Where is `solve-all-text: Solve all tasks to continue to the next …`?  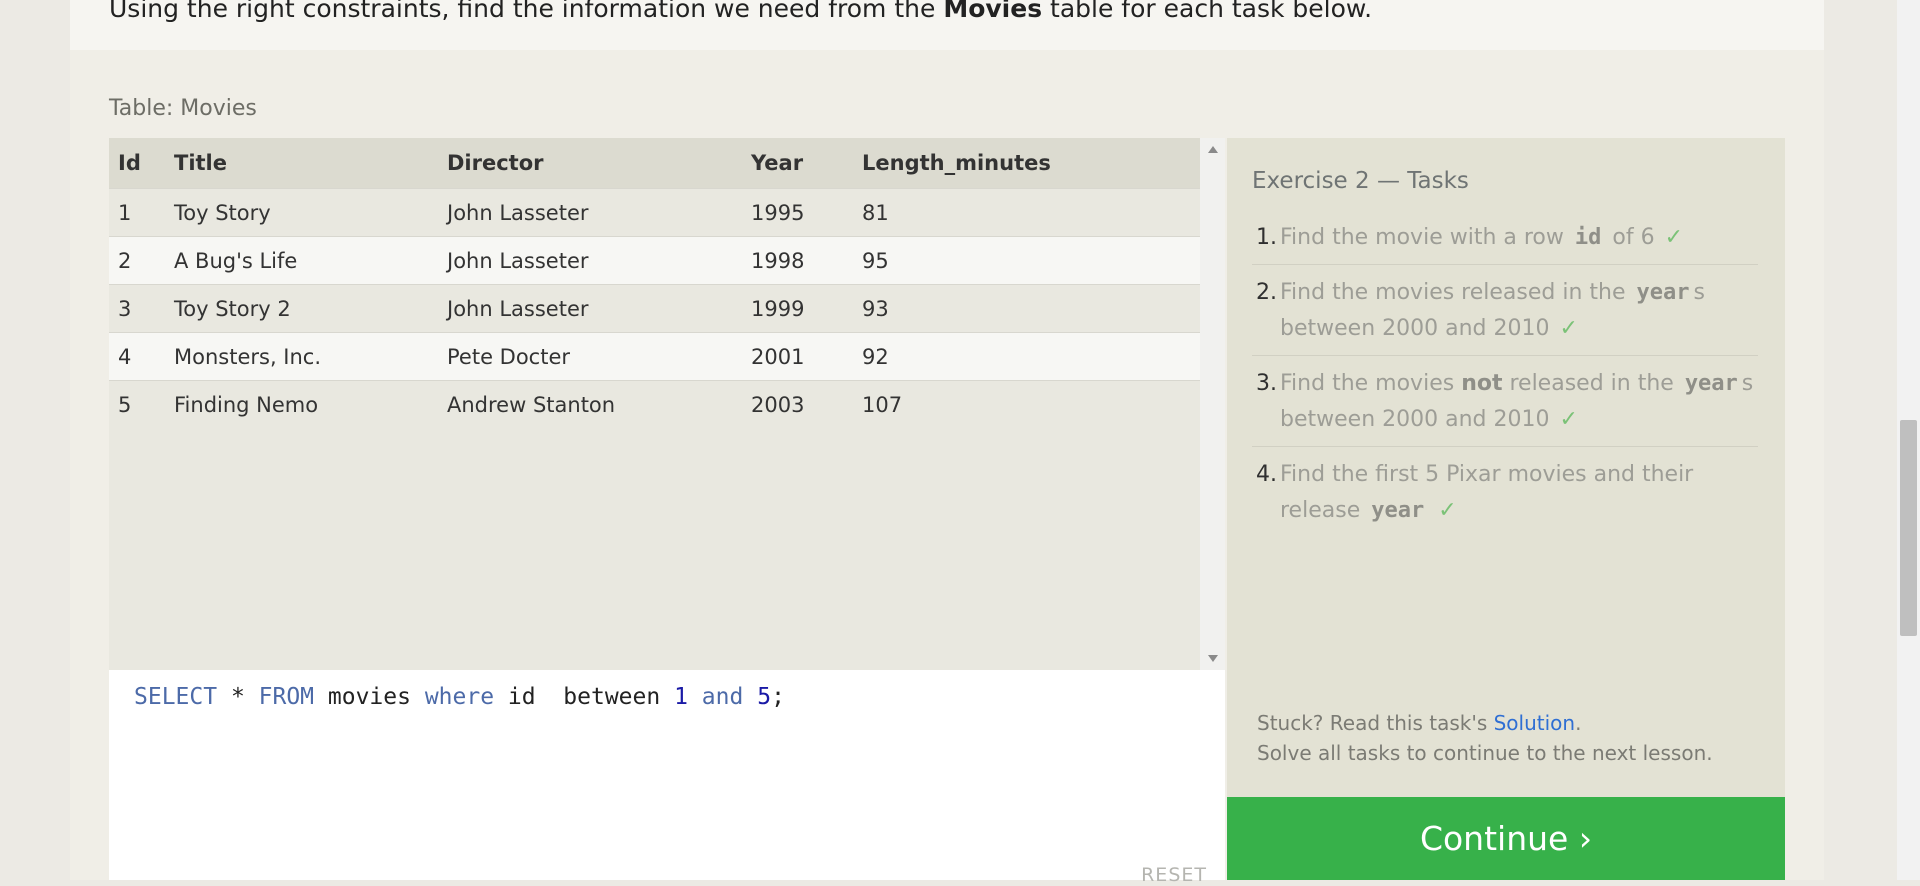
solve-all-text: Solve all tasks to continue to the next … is located at coordinates (1485, 753).